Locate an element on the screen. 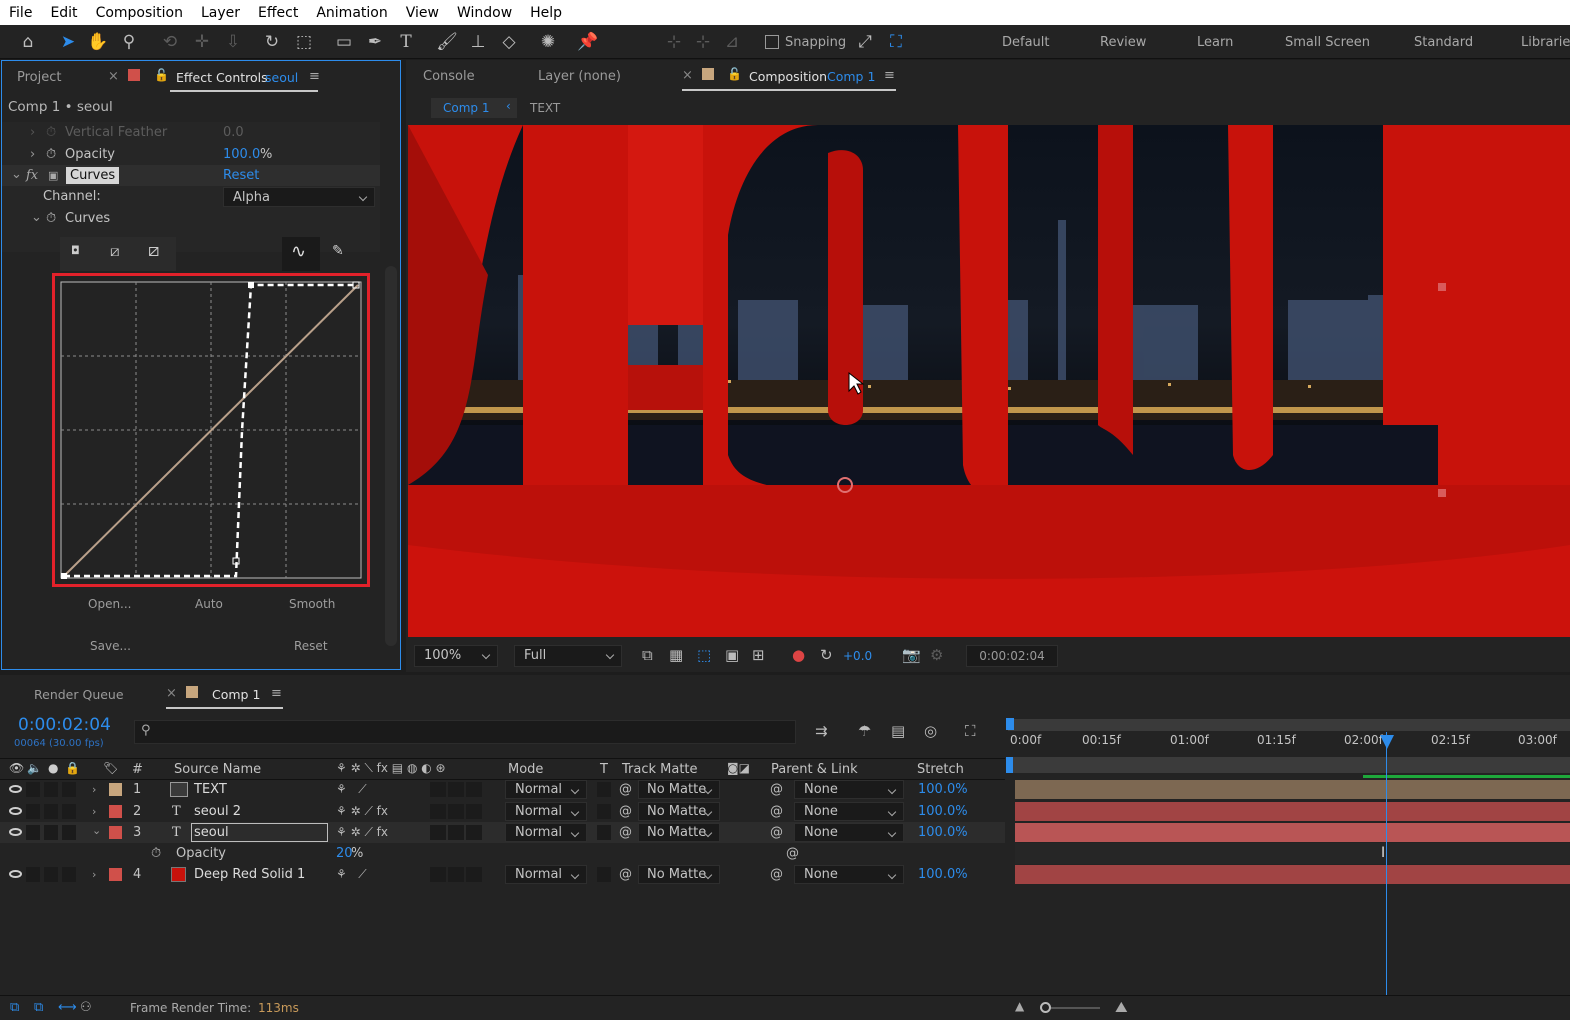 This screenshot has width=1570, height=1020. workspace-standard: Standard is located at coordinates (1443, 42).